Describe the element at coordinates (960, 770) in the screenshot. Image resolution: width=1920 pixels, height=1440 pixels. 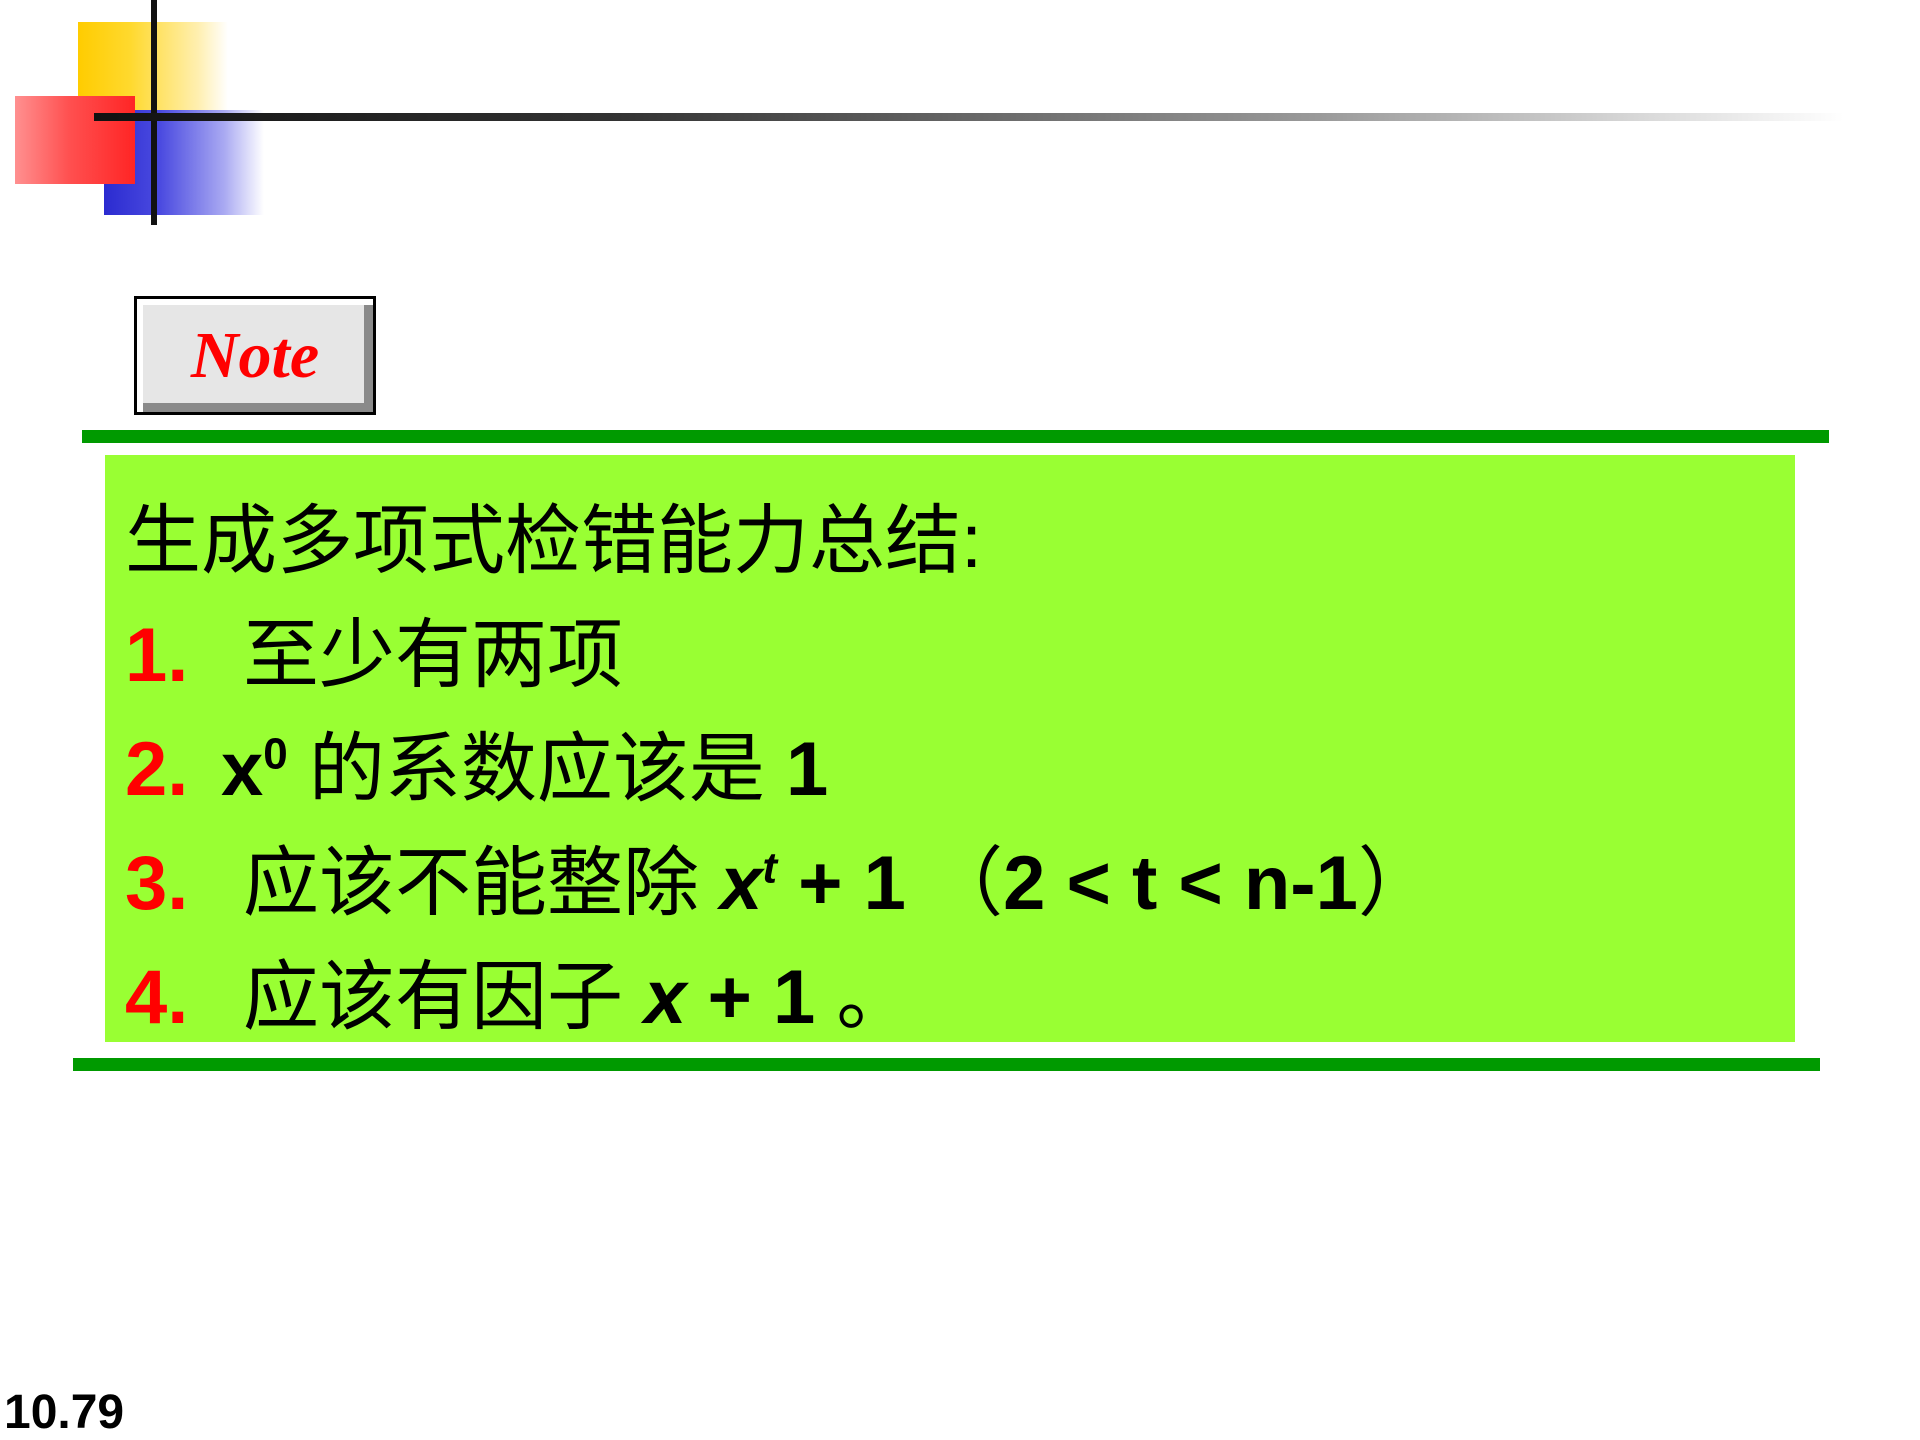
I see `list-item-2: 2. x0 的系数应该是 1` at that location.